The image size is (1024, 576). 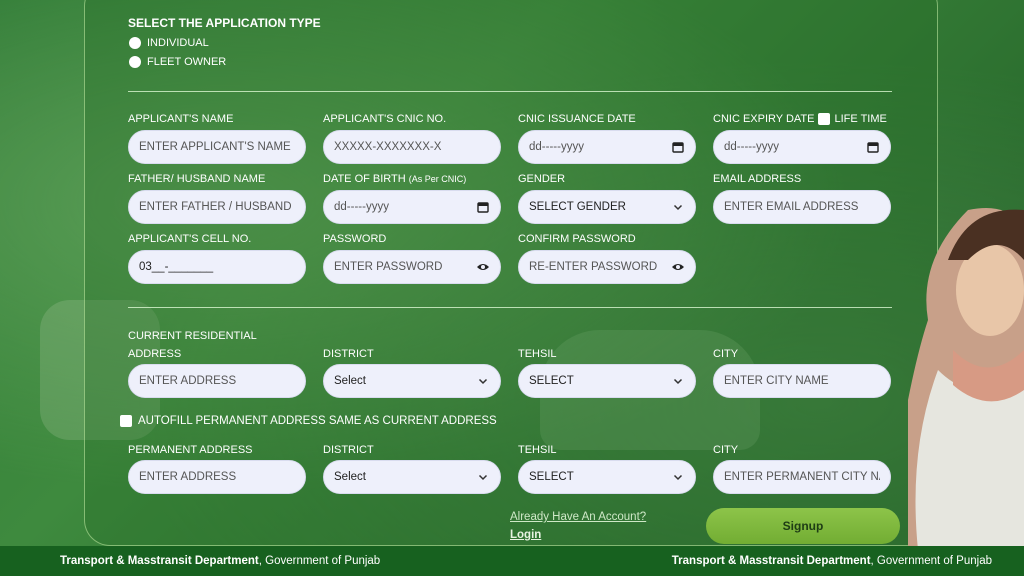 I want to click on email-input: ENTER EMAIL ADDRESS, so click(x=802, y=207).